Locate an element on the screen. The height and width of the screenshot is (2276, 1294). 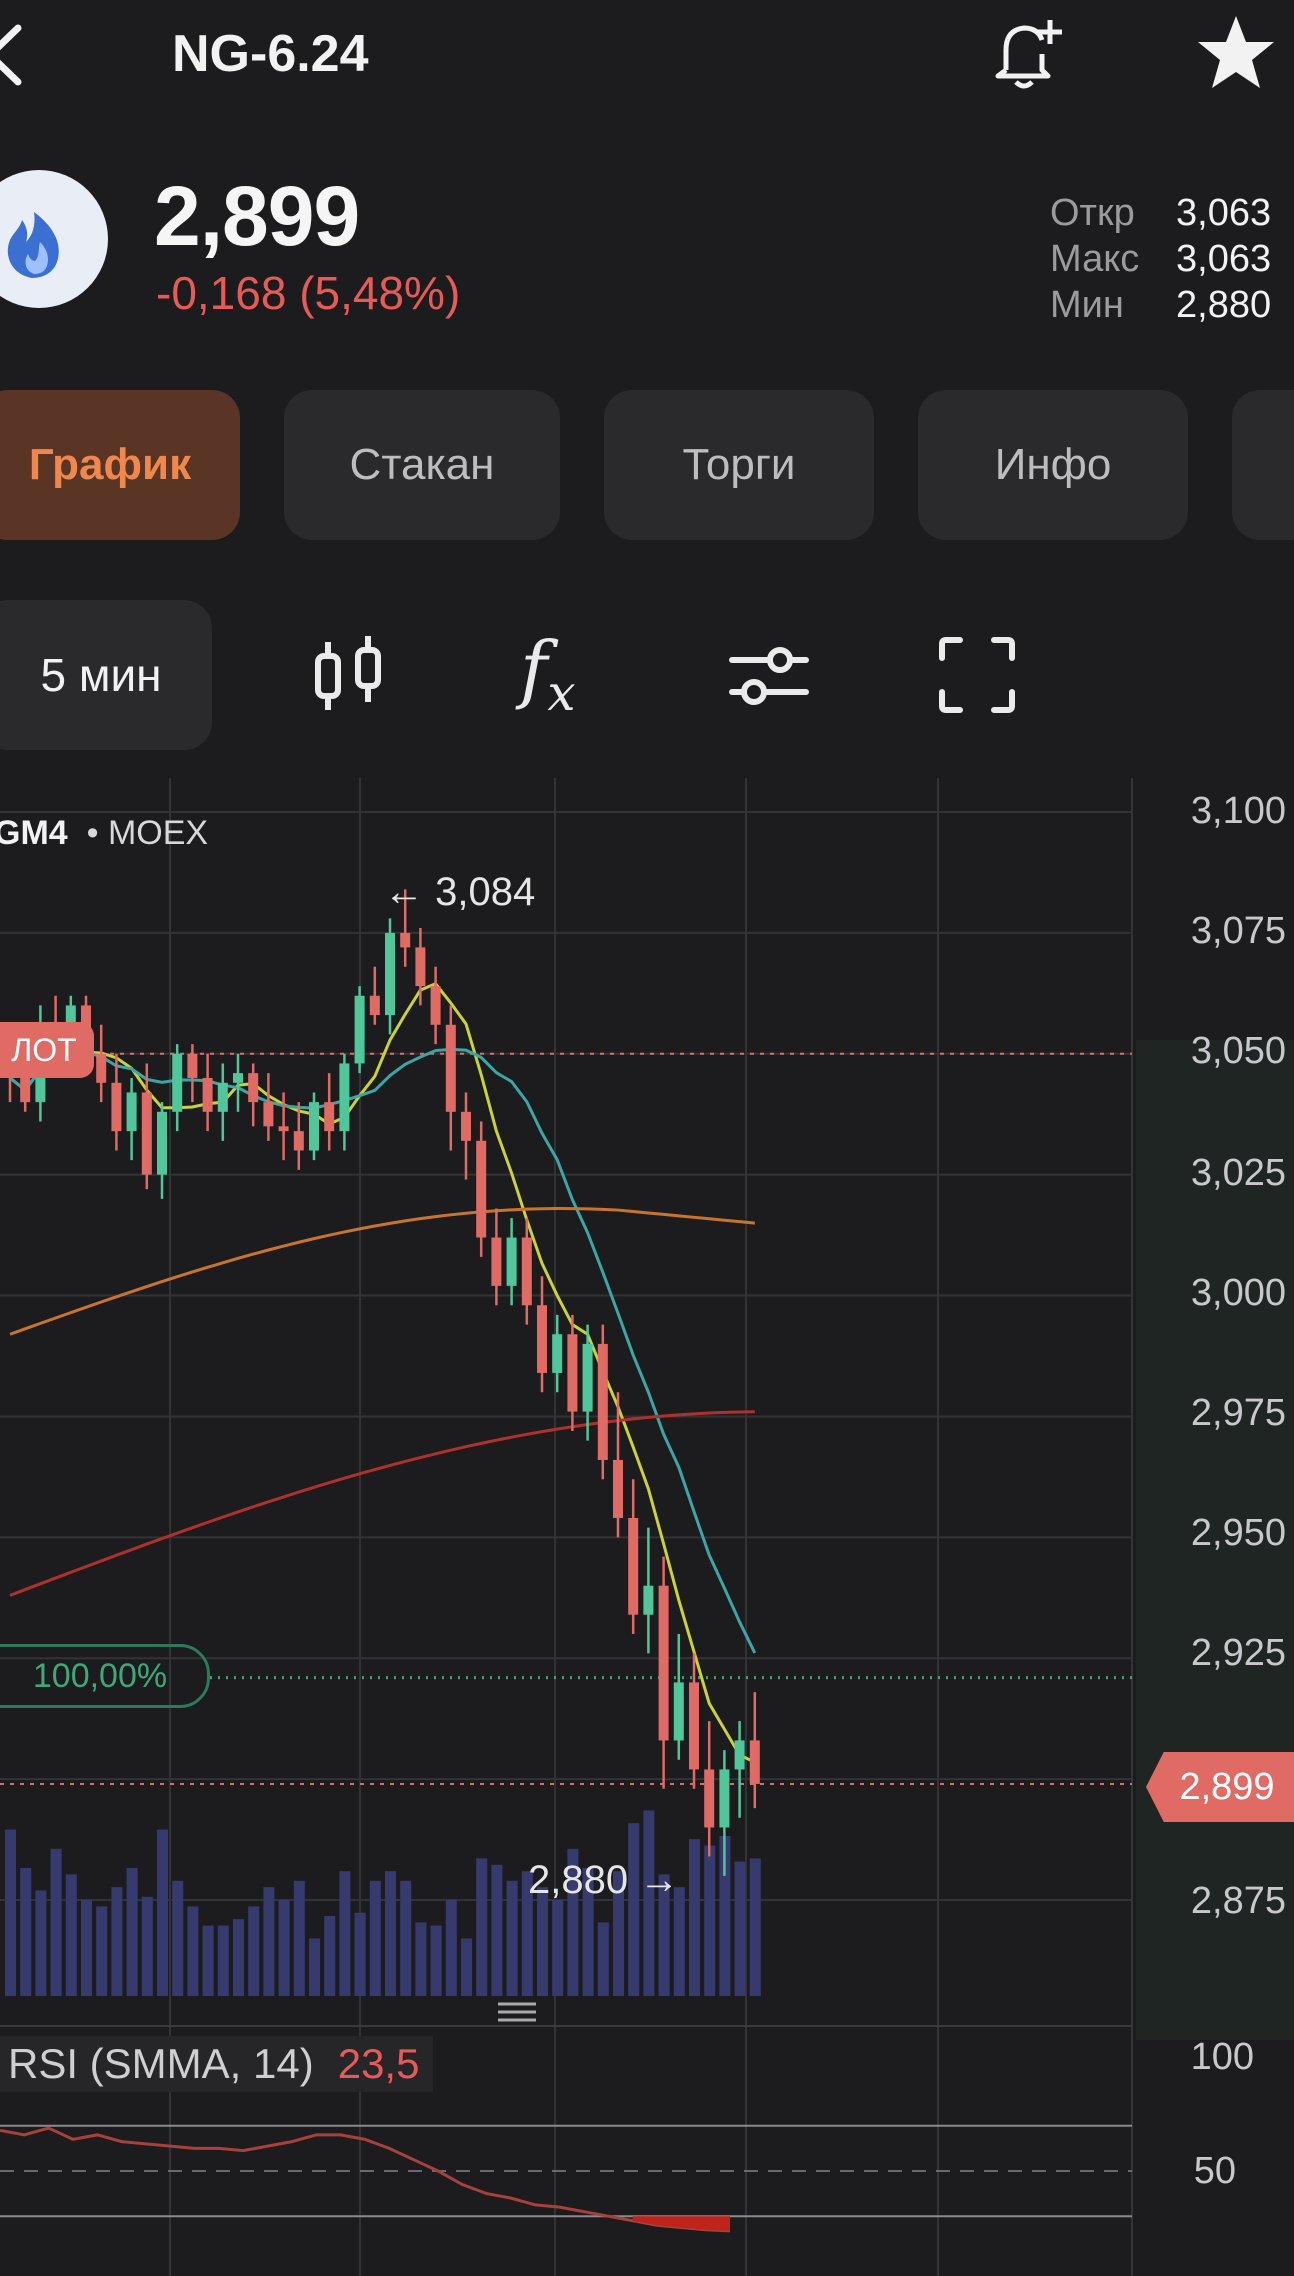
y-axis-label: 3,100 is located at coordinates (1238, 811).